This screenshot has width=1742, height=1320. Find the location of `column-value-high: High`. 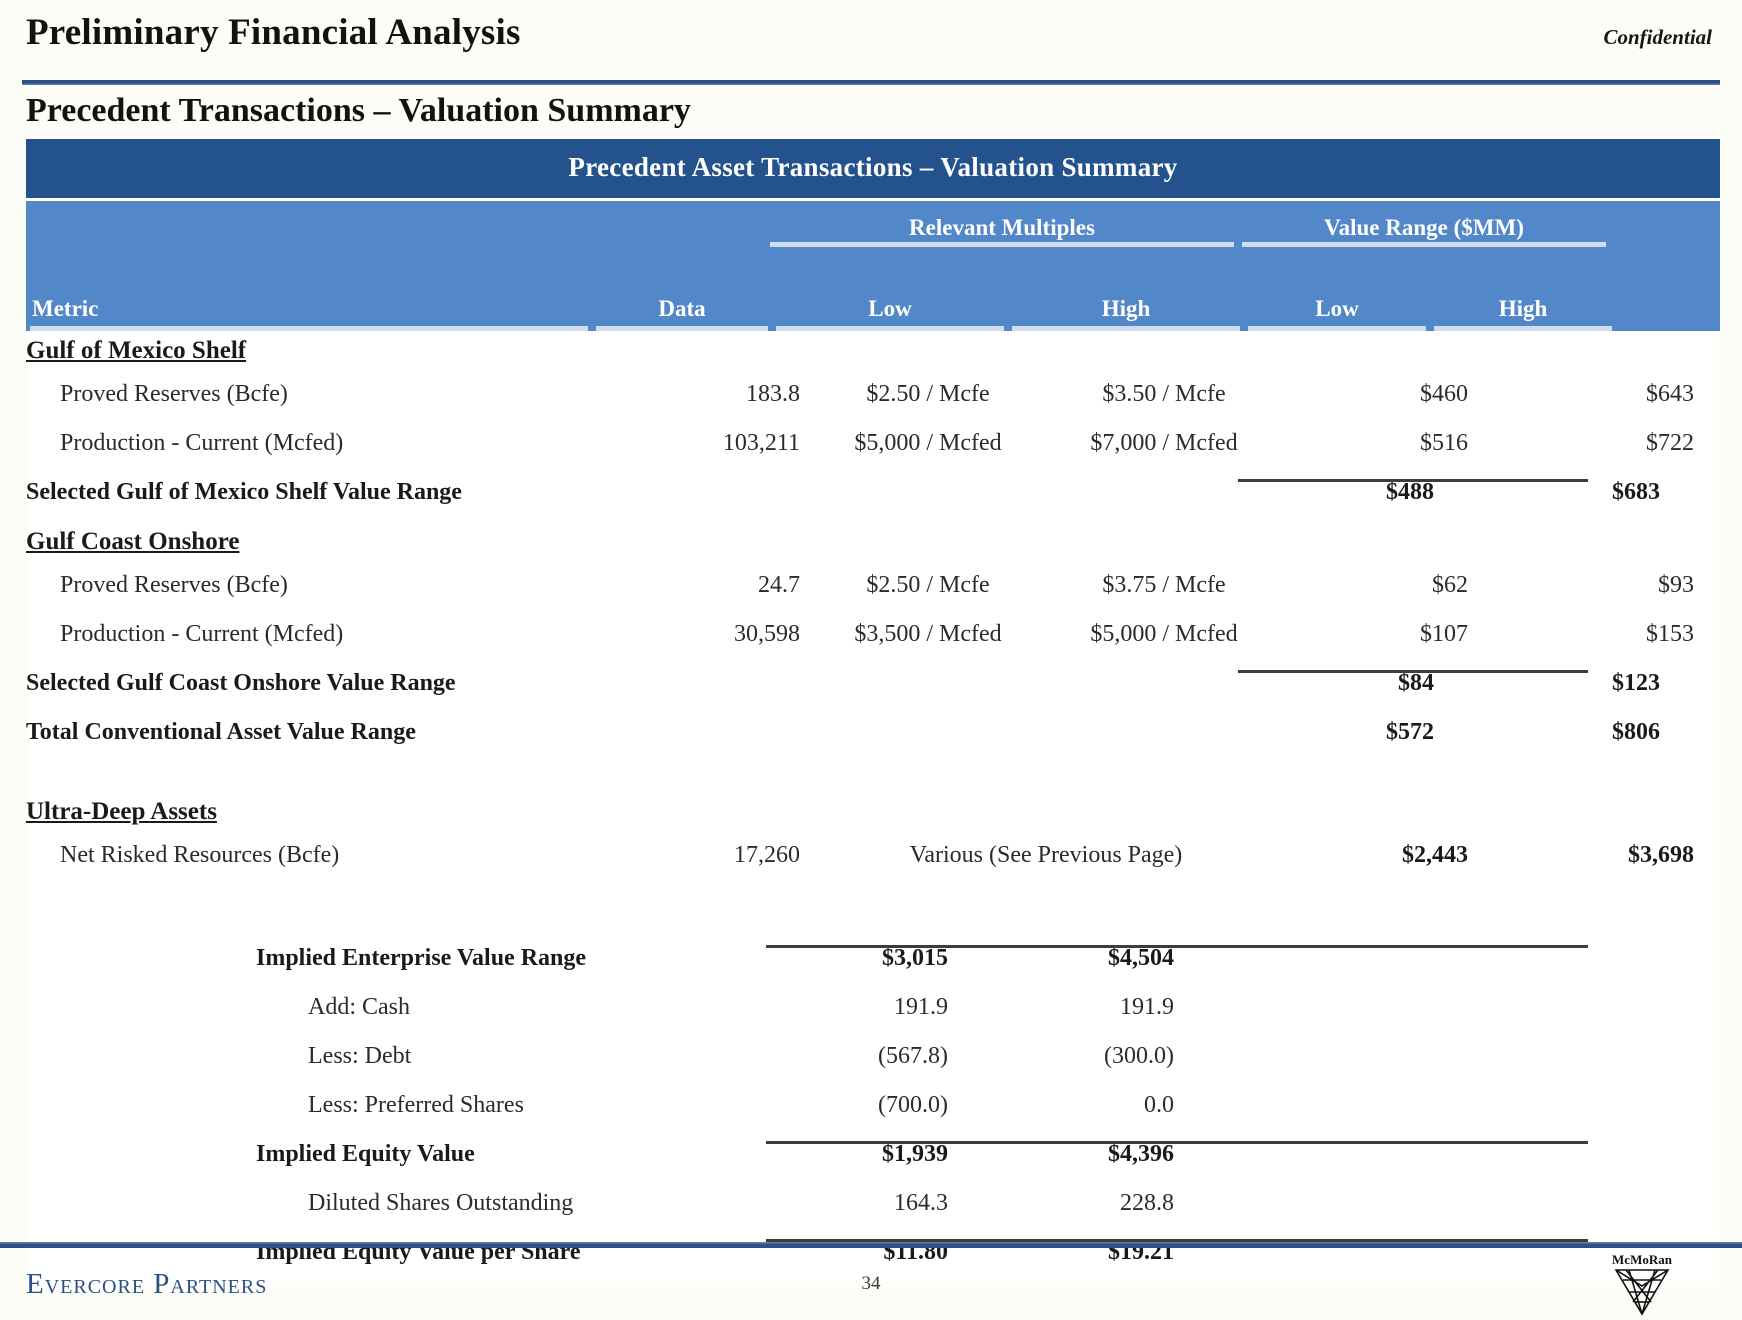

column-value-high: High is located at coordinates (1523, 313).